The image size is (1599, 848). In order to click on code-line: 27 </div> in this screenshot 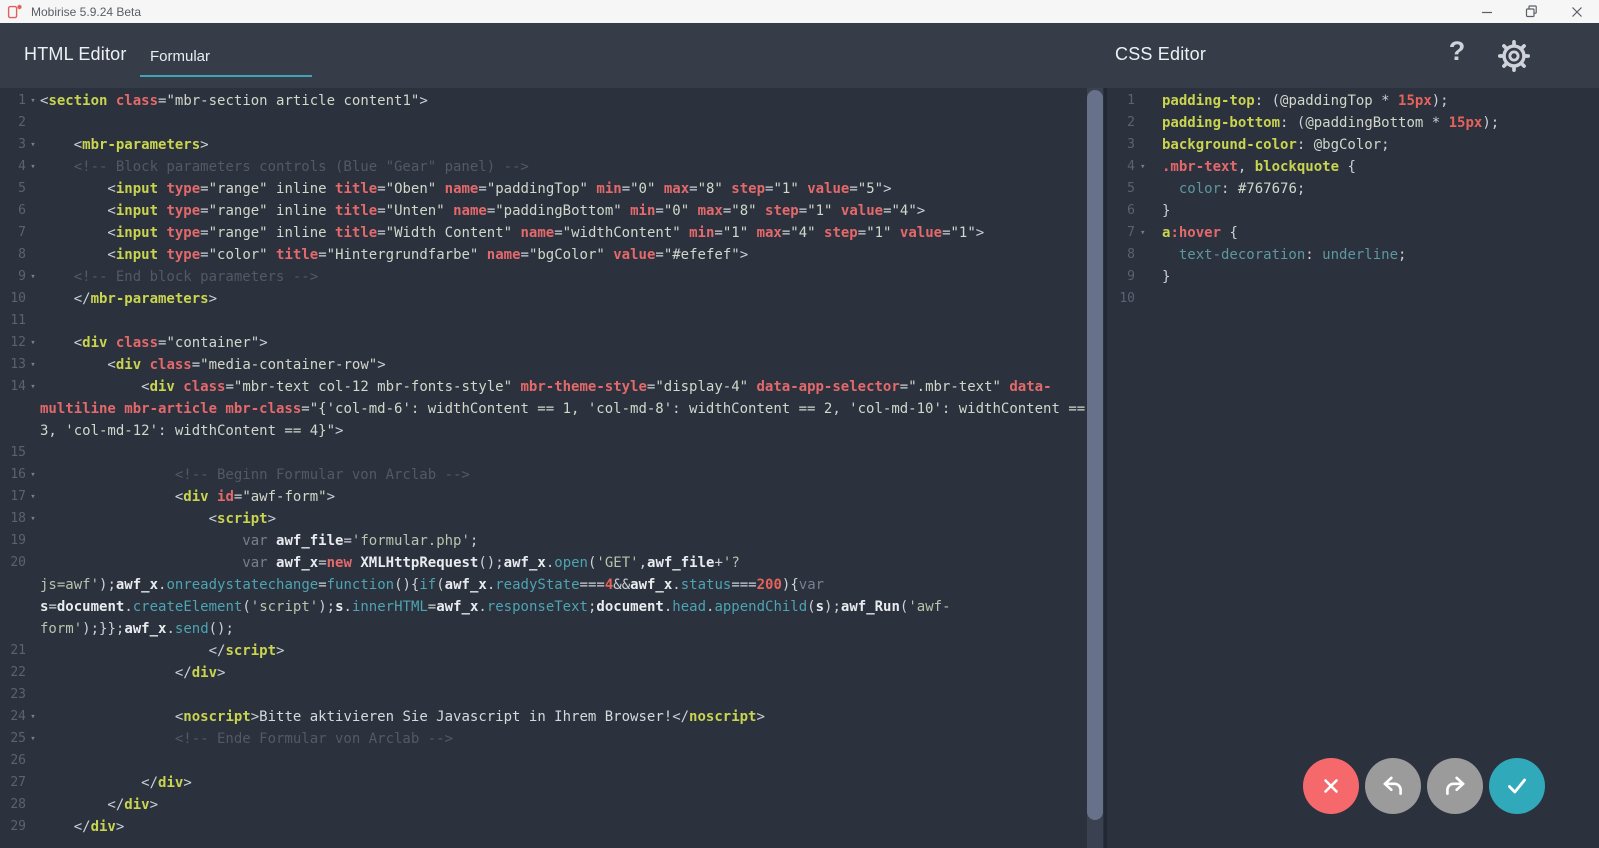, I will do `click(542, 783)`.